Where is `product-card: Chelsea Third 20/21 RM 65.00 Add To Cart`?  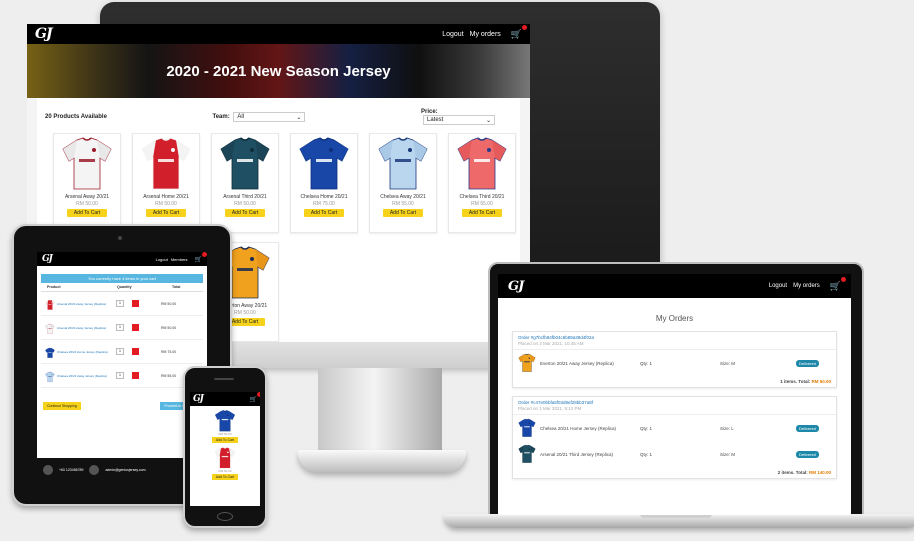
product-card: Chelsea Third 20/21 RM 65.00 Add To Cart is located at coordinates (482, 183).